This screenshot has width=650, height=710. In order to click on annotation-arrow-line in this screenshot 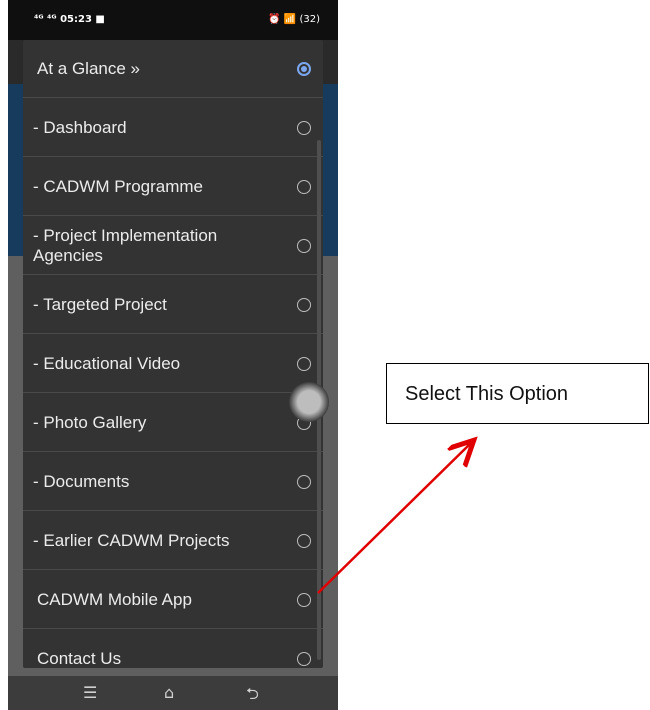, I will do `click(394, 518)`.